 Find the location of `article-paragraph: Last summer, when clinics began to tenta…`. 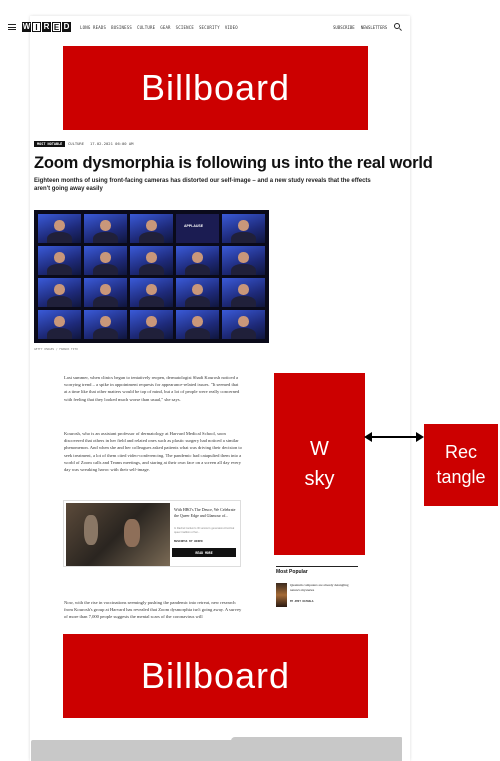

article-paragraph: Last summer, when clinics began to tenta… is located at coordinates (152, 388).